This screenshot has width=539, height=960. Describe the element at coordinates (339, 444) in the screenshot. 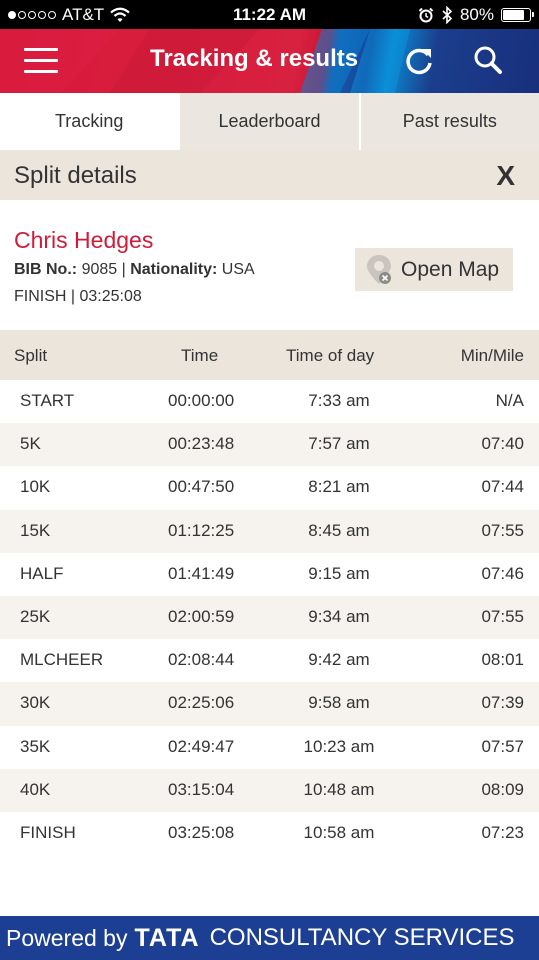

I see `cell-time-of-day: 7:57 am` at that location.